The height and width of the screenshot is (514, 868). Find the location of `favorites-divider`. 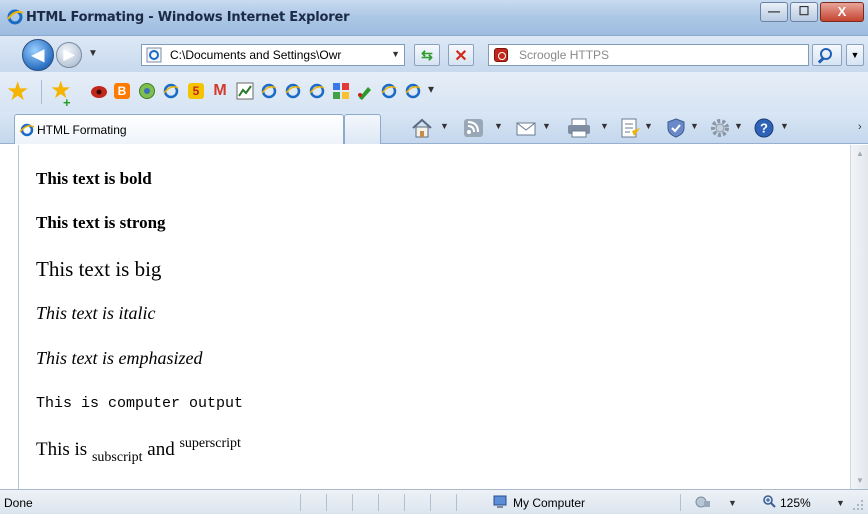

favorites-divider is located at coordinates (41, 92).